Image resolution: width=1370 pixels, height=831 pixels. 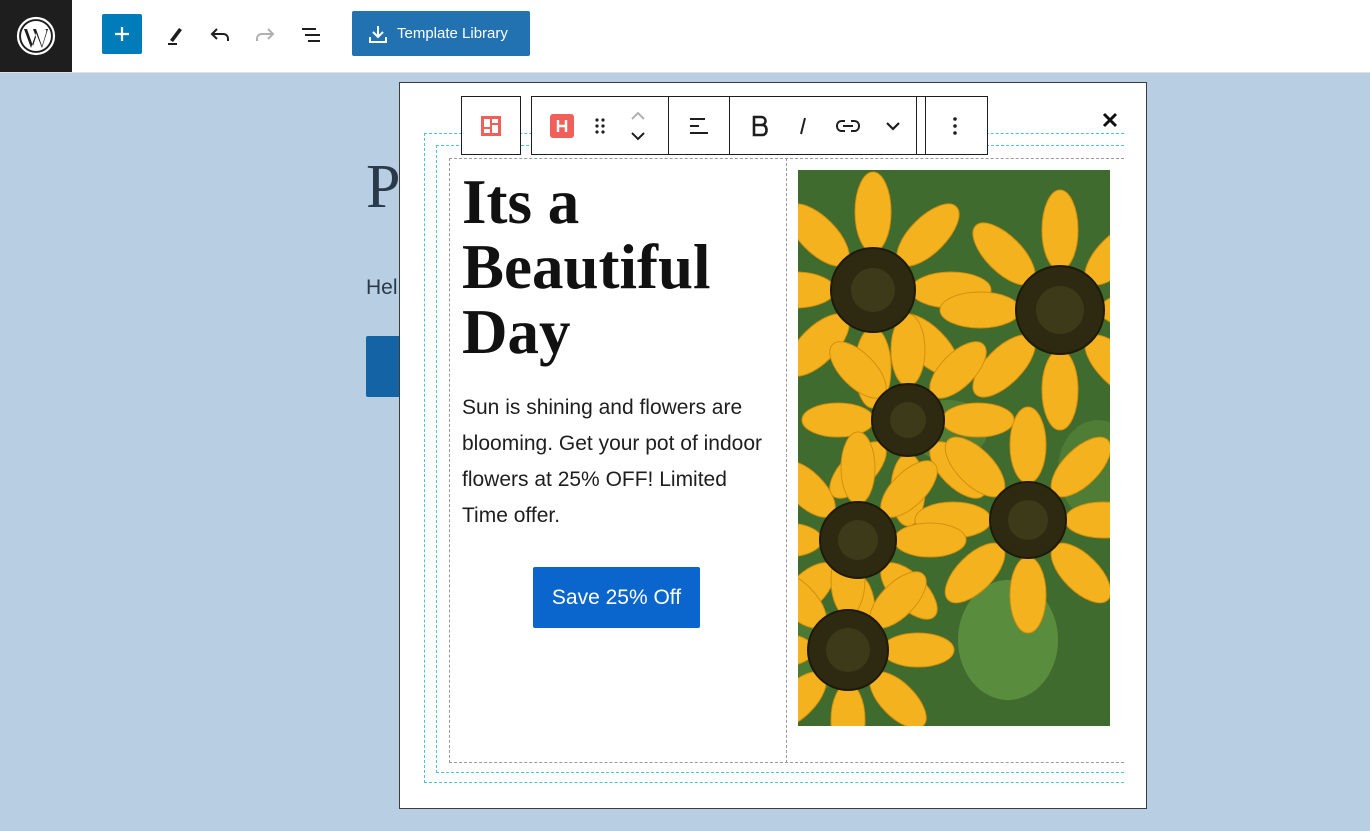 I want to click on layout-block-icon, so click(x=491, y=125).